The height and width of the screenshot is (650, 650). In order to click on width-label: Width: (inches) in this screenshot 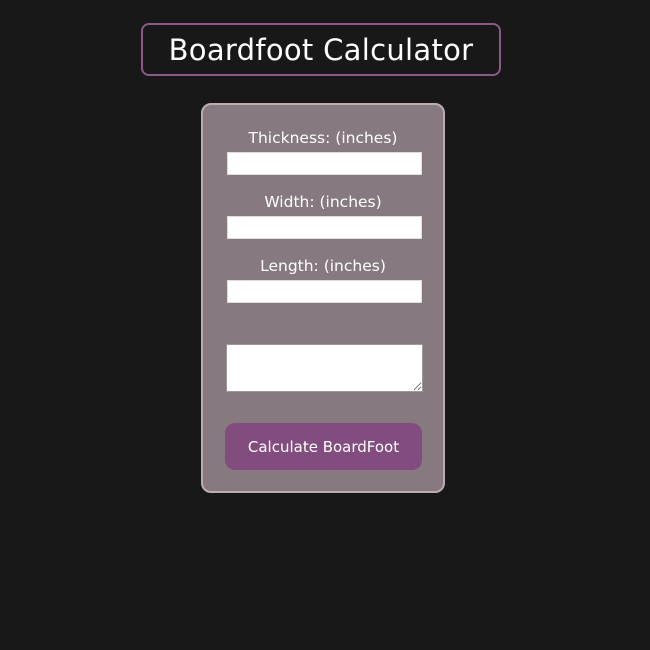, I will do `click(323, 202)`.